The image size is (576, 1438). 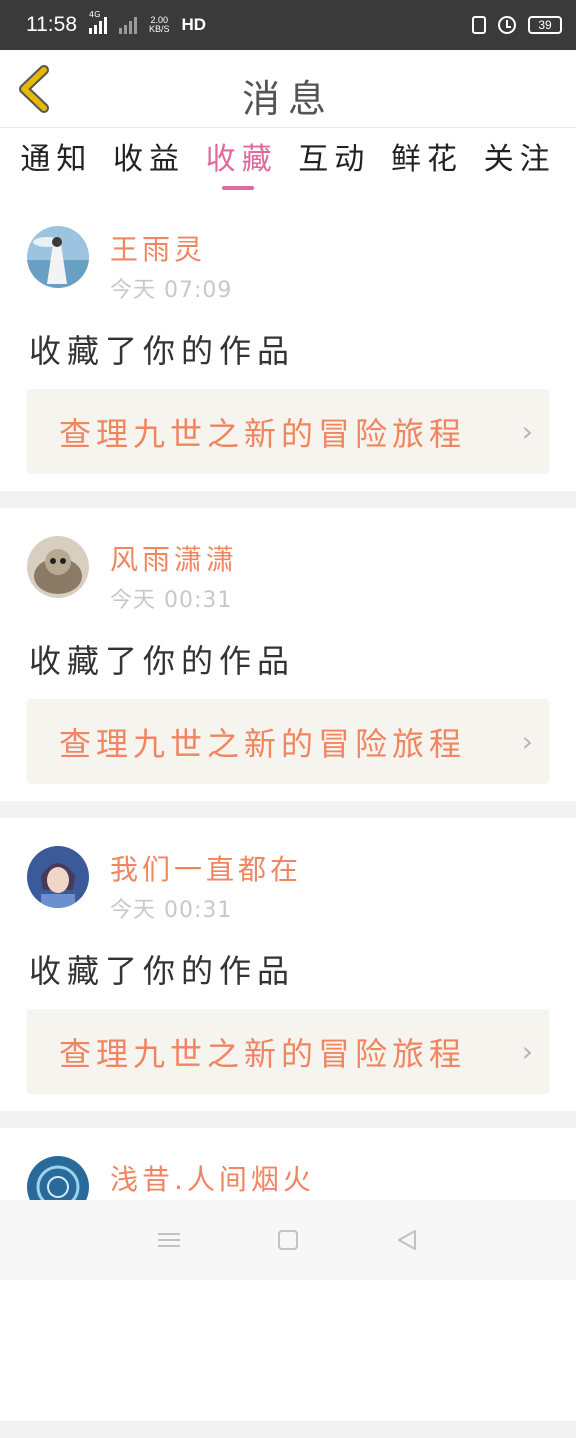 I want to click on user-name: 王雨灵, so click(x=158, y=248).